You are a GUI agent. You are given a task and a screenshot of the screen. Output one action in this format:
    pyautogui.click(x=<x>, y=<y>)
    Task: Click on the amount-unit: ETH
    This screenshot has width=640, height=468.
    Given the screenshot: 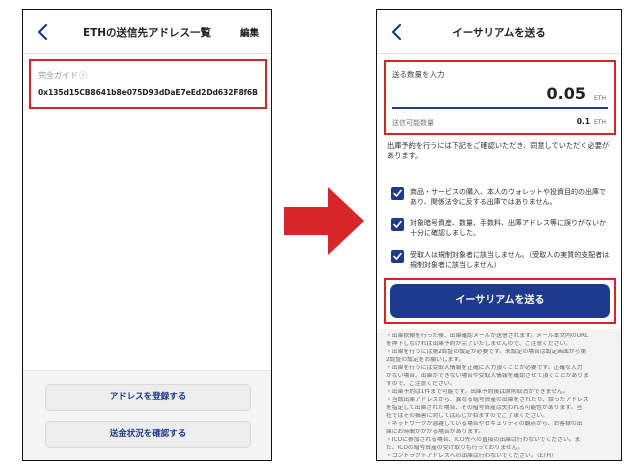 What is the action you would take?
    pyautogui.click(x=600, y=98)
    